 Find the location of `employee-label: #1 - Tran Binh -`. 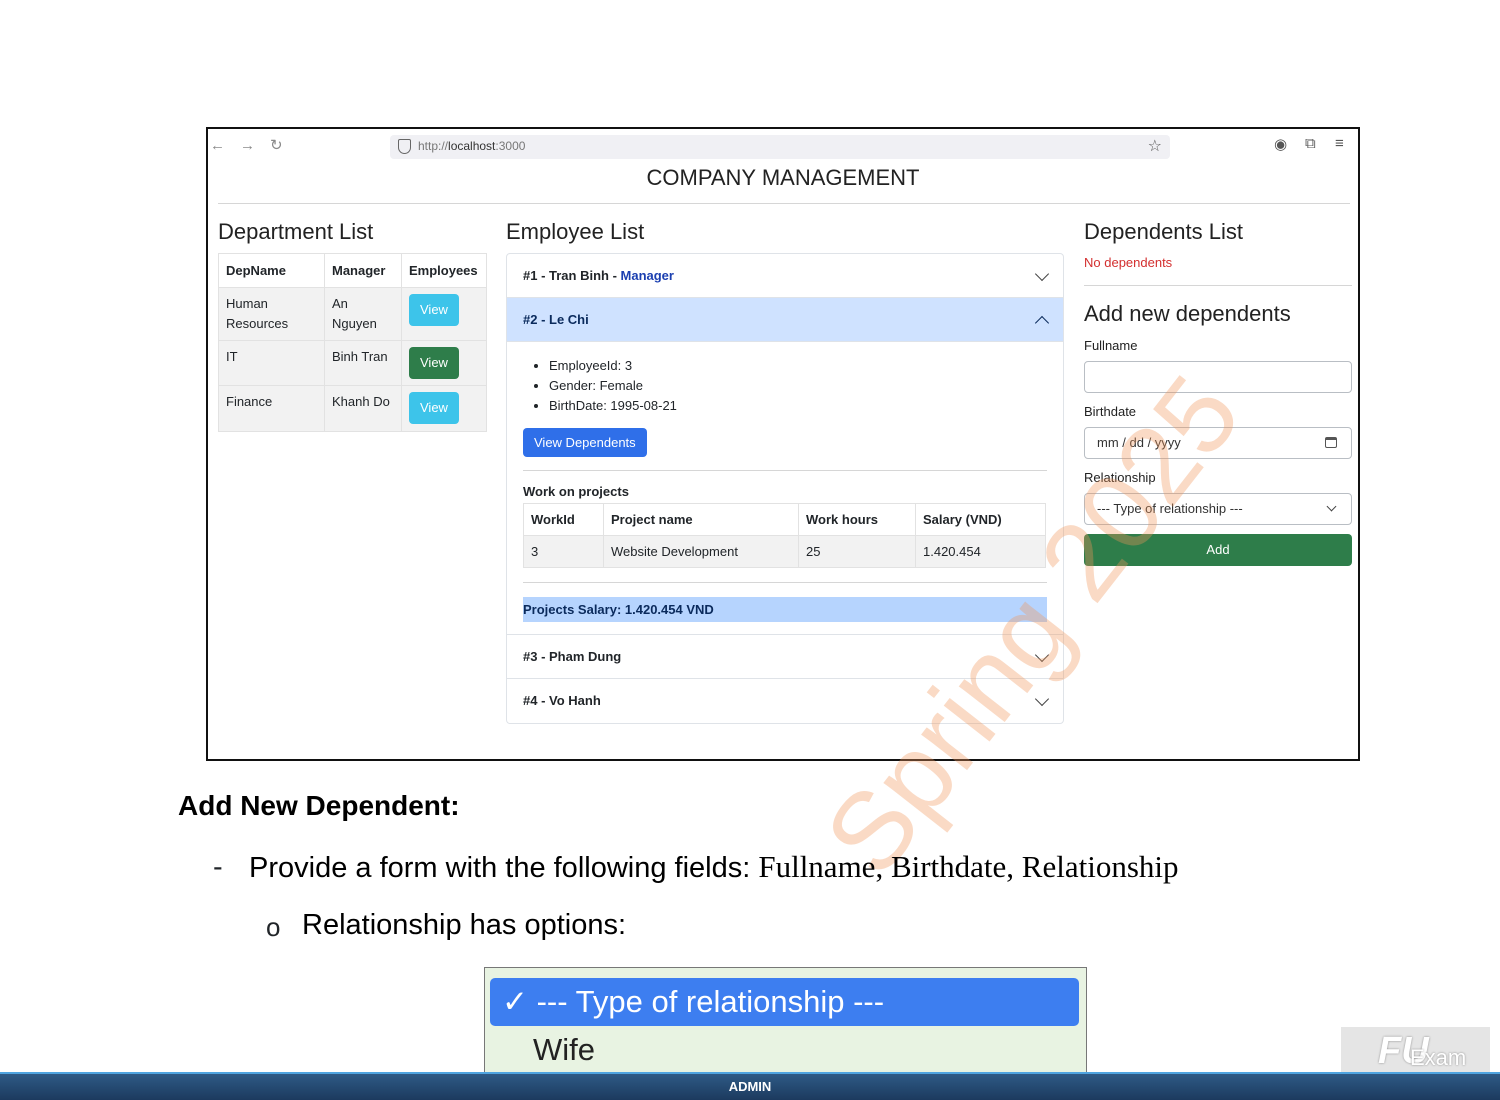

employee-label: #1 - Tran Binh - is located at coordinates (572, 275).